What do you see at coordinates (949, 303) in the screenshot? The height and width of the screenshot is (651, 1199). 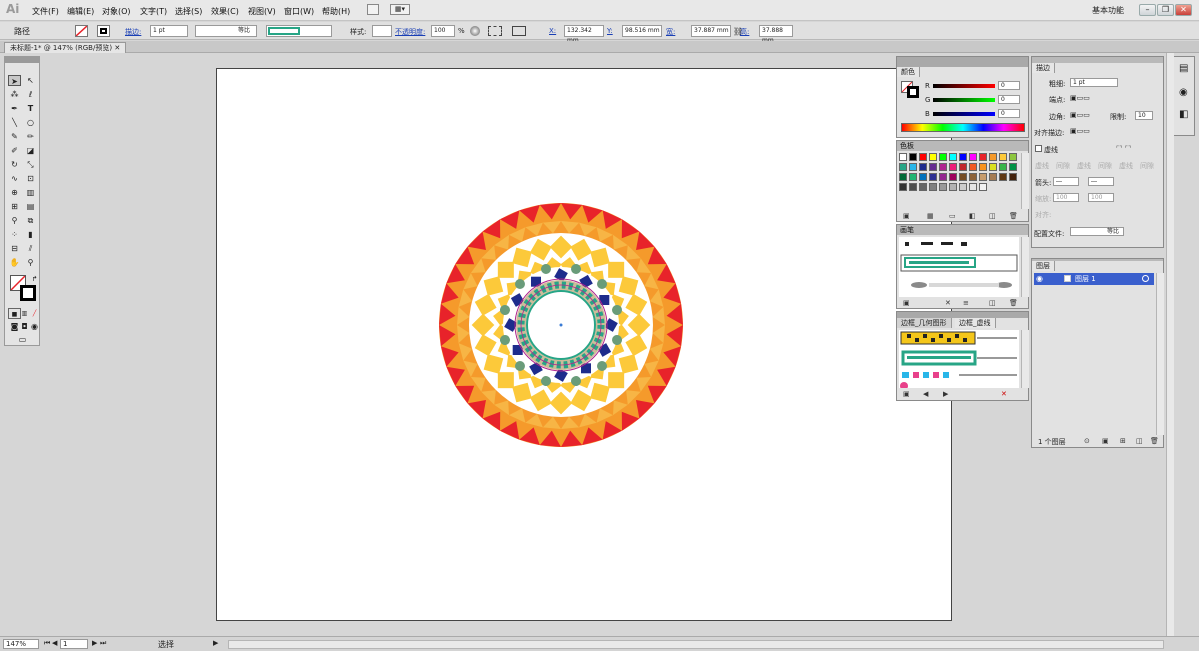 I see `remove-brush-stroke-icon: ✕` at bounding box center [949, 303].